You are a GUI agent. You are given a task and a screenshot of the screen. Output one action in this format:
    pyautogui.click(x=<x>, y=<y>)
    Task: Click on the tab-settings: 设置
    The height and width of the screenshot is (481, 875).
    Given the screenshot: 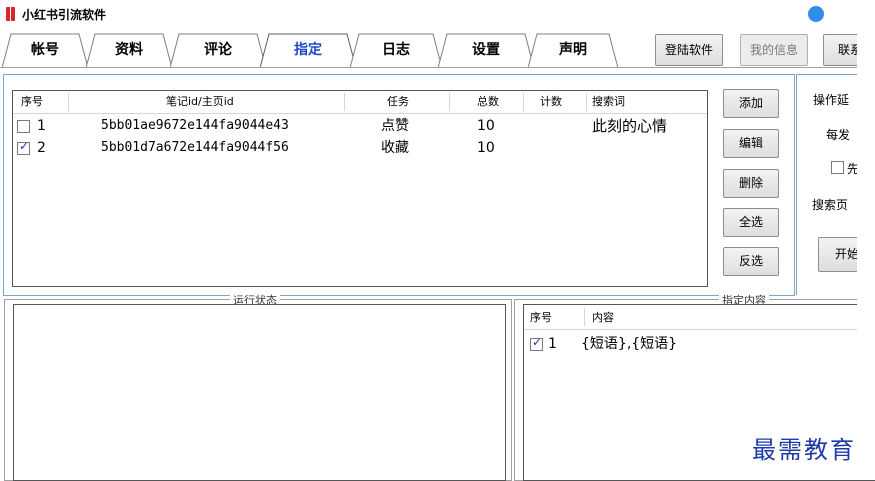 What is the action you would take?
    pyautogui.click(x=486, y=51)
    